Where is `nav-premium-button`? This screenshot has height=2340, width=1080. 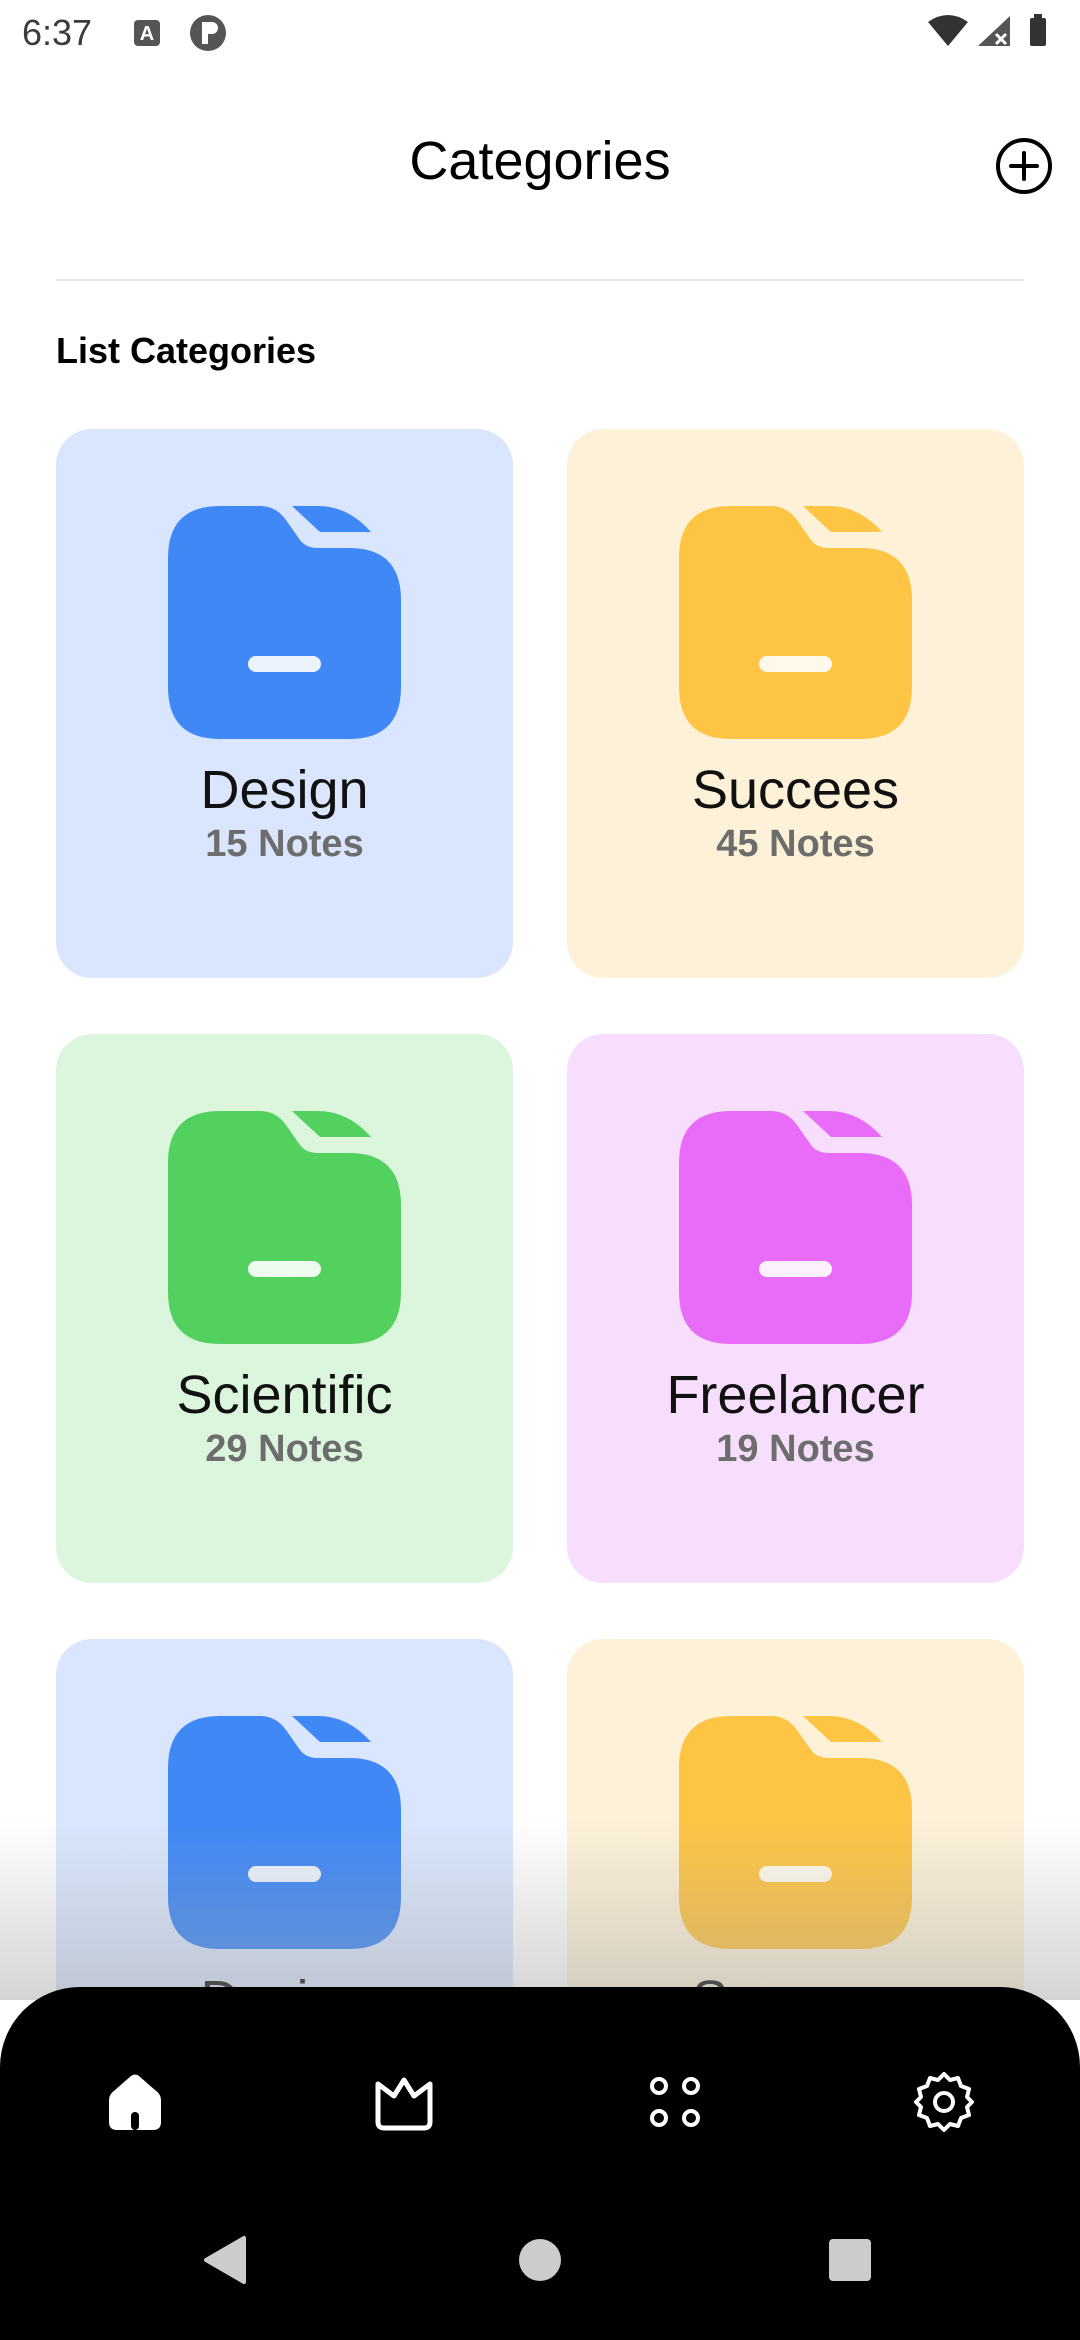
nav-premium-button is located at coordinates (404, 2102).